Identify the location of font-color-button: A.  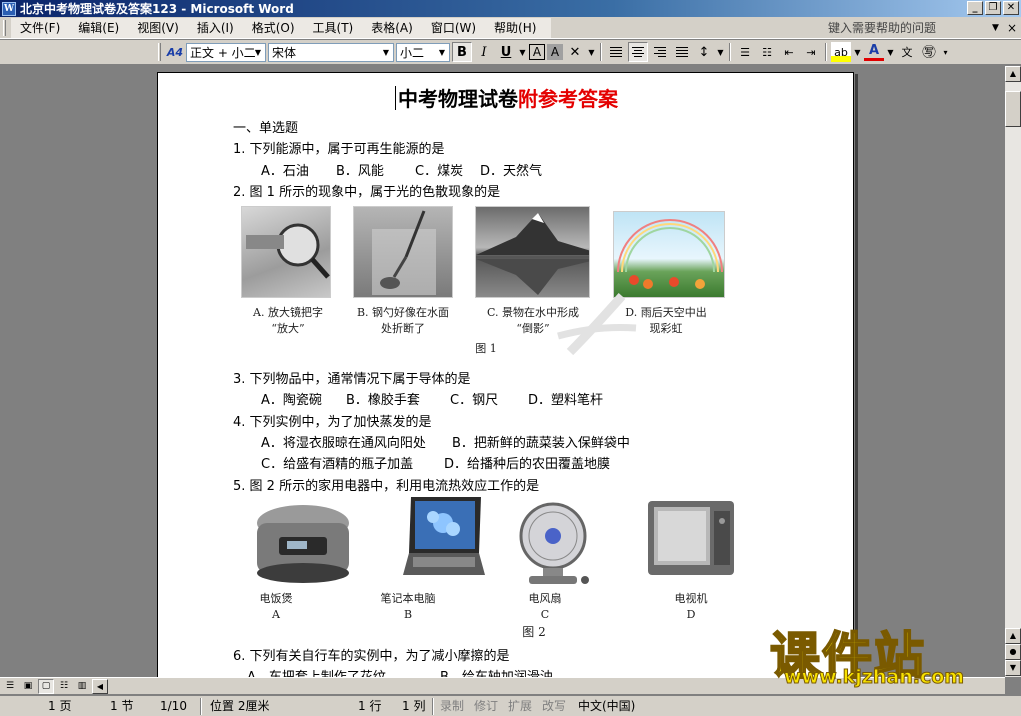
(874, 52).